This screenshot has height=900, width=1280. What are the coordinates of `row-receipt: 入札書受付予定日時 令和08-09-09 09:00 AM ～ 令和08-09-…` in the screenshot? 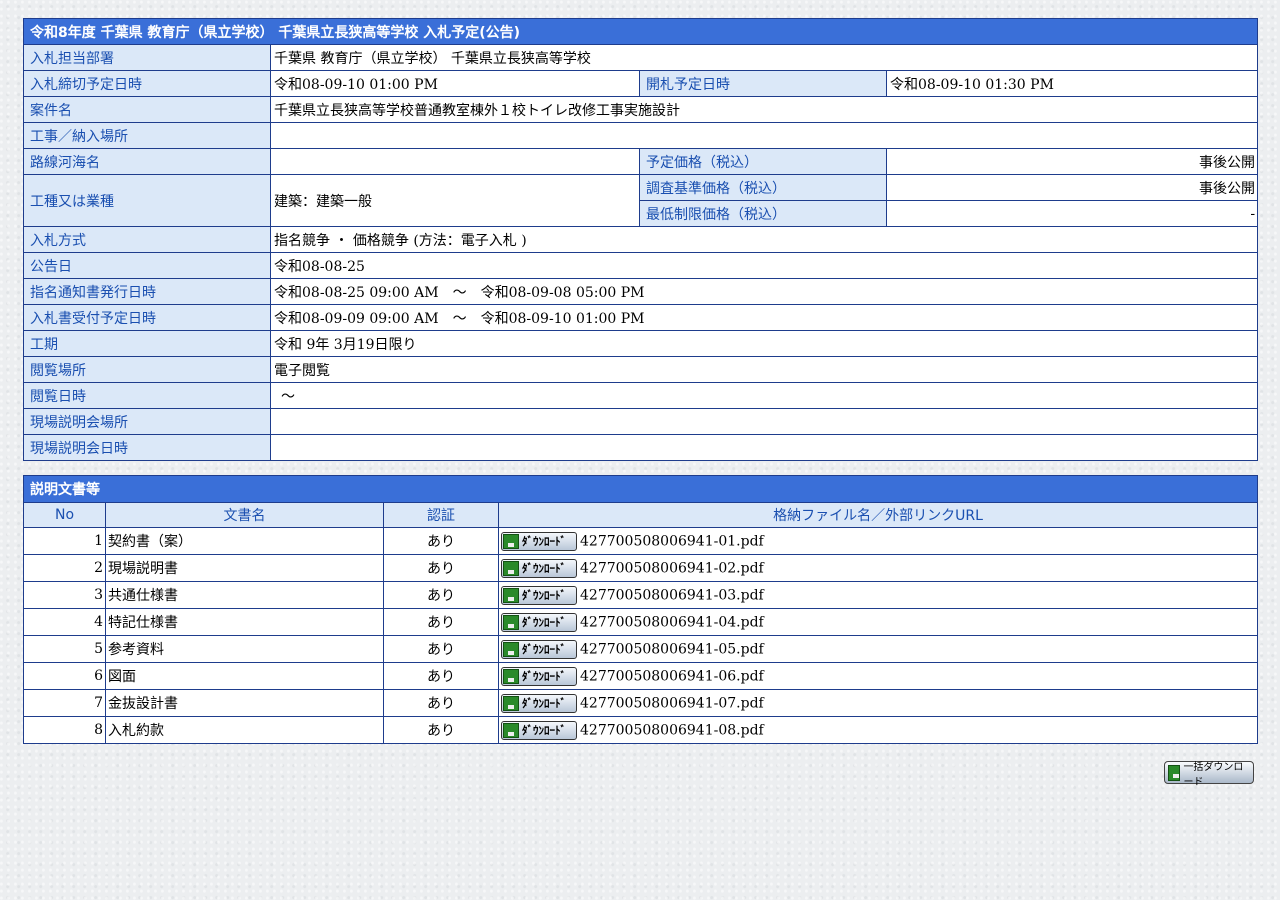 It's located at (641, 317).